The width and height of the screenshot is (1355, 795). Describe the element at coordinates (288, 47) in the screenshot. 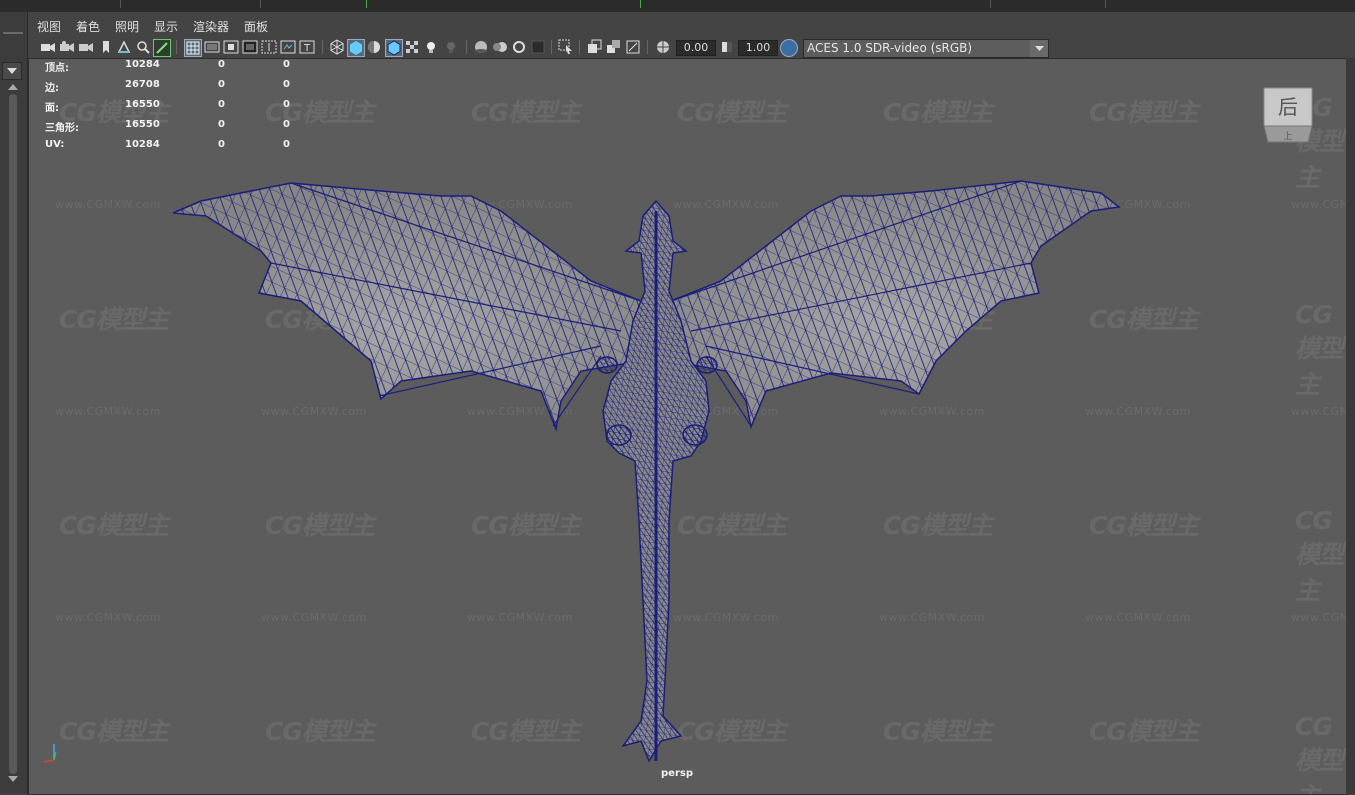

I see `safe-action-icon` at that location.